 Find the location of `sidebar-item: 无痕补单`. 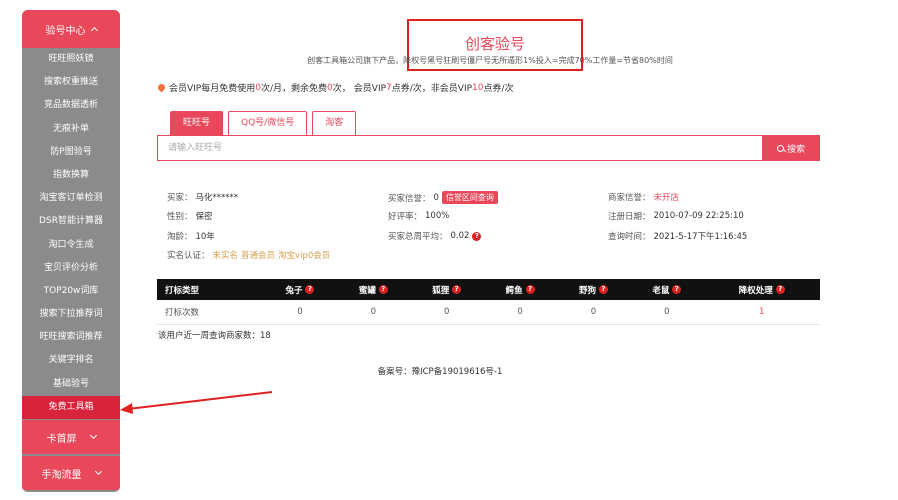

sidebar-item: 无痕补单 is located at coordinates (71, 129).